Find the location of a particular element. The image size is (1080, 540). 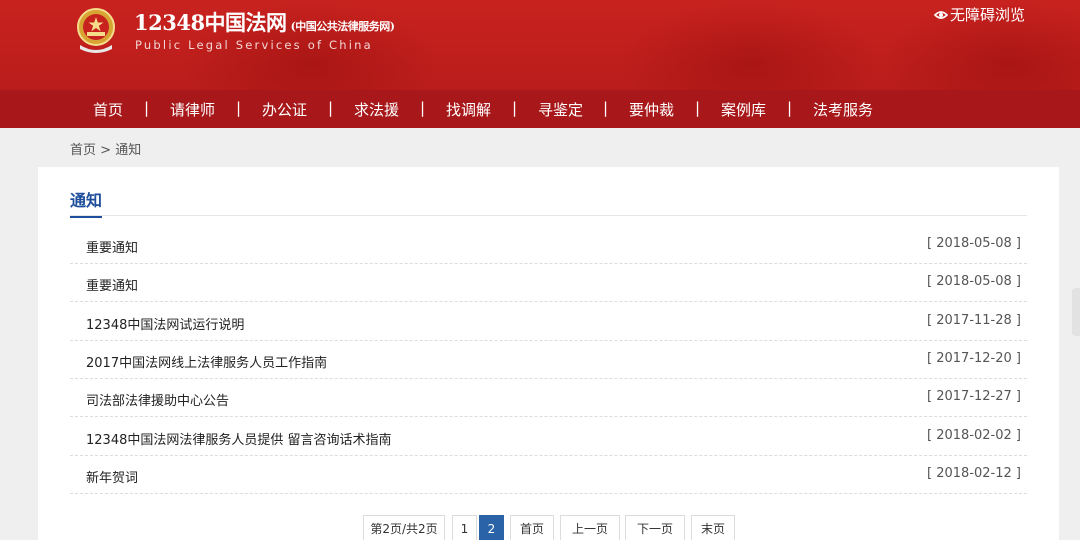

breadcrumb: 首页 > 通知 is located at coordinates (105, 148).